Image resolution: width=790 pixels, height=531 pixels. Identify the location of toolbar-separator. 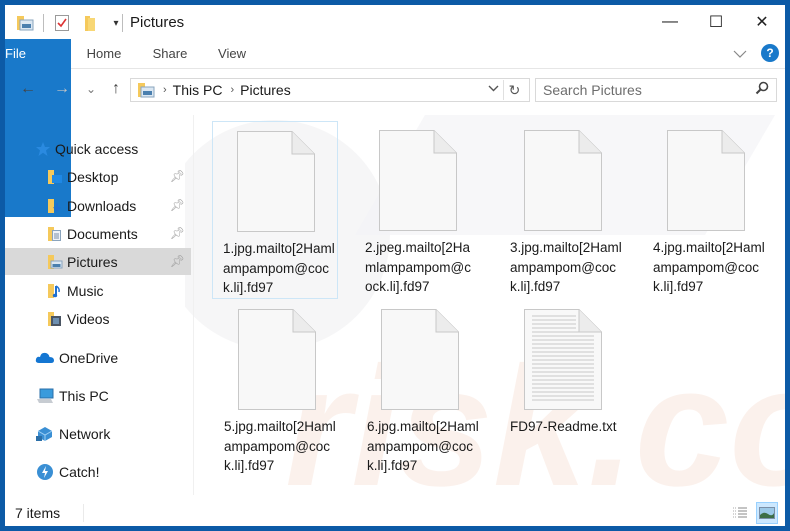
(43, 23).